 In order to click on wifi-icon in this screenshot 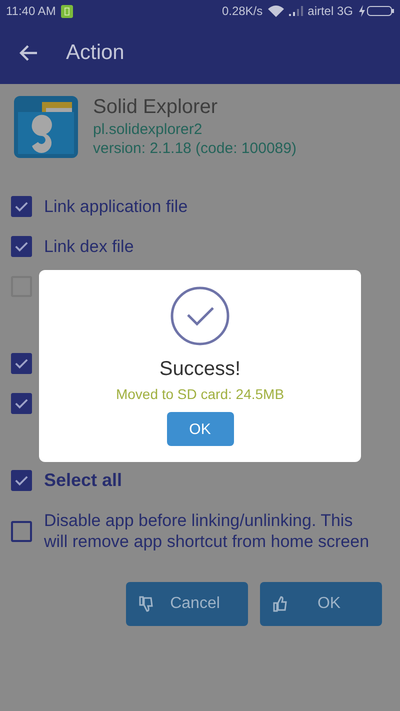, I will do `click(276, 11)`.